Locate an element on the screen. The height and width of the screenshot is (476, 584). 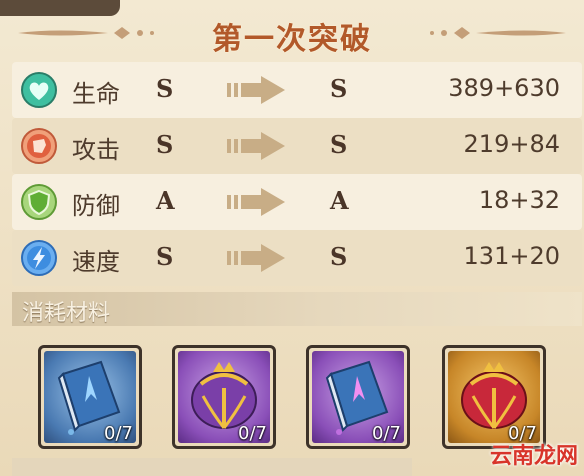
stat-row-attack: 攻击 S S 219+84 is located at coordinates (297, 146).